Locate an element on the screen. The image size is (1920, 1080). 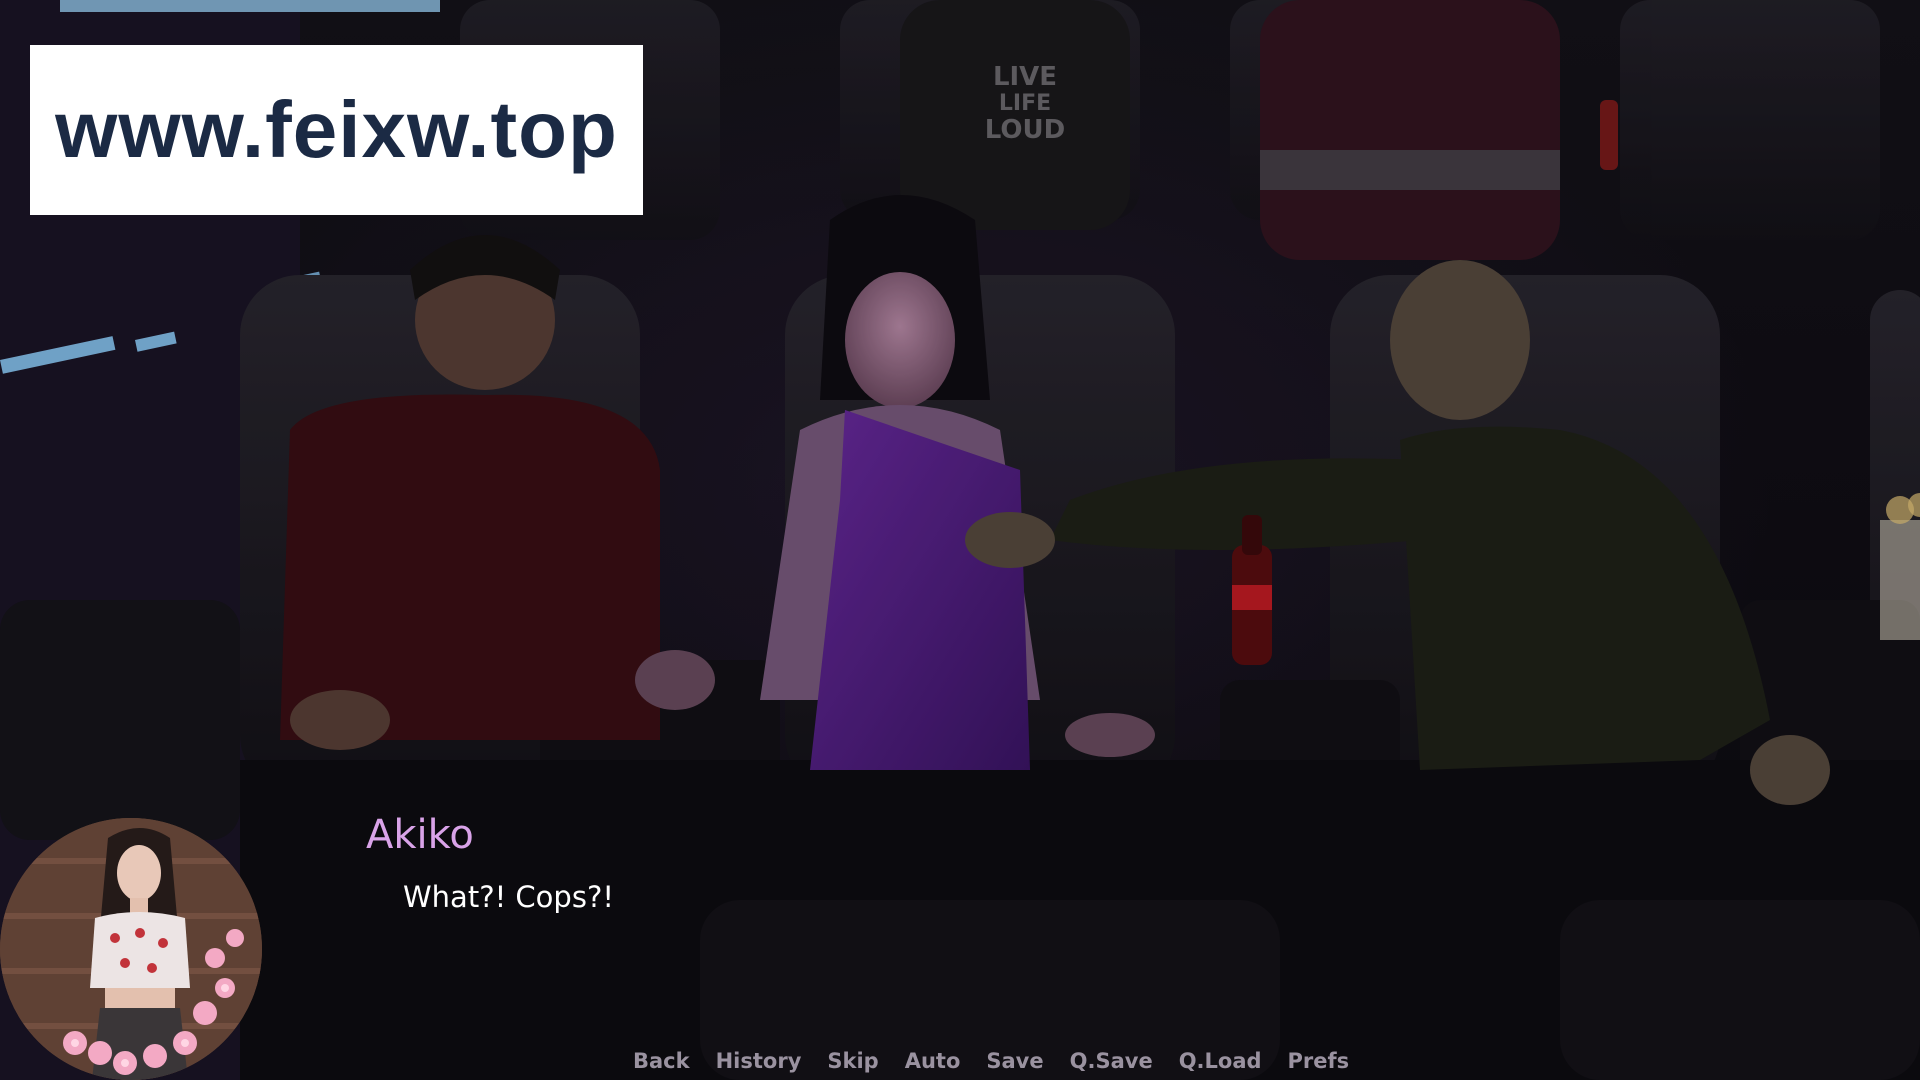
back-button: Back is located at coordinates (661, 1061).